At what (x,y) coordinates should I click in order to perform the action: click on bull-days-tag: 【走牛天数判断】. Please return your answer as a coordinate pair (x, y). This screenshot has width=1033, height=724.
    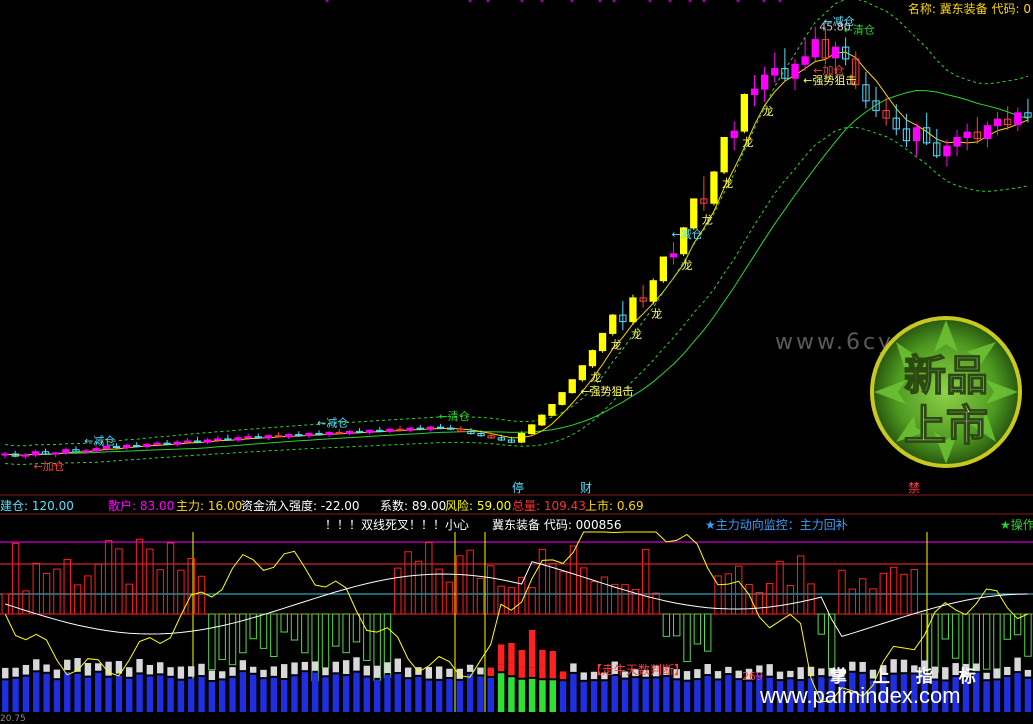
    Looking at the image, I should click on (638, 670).